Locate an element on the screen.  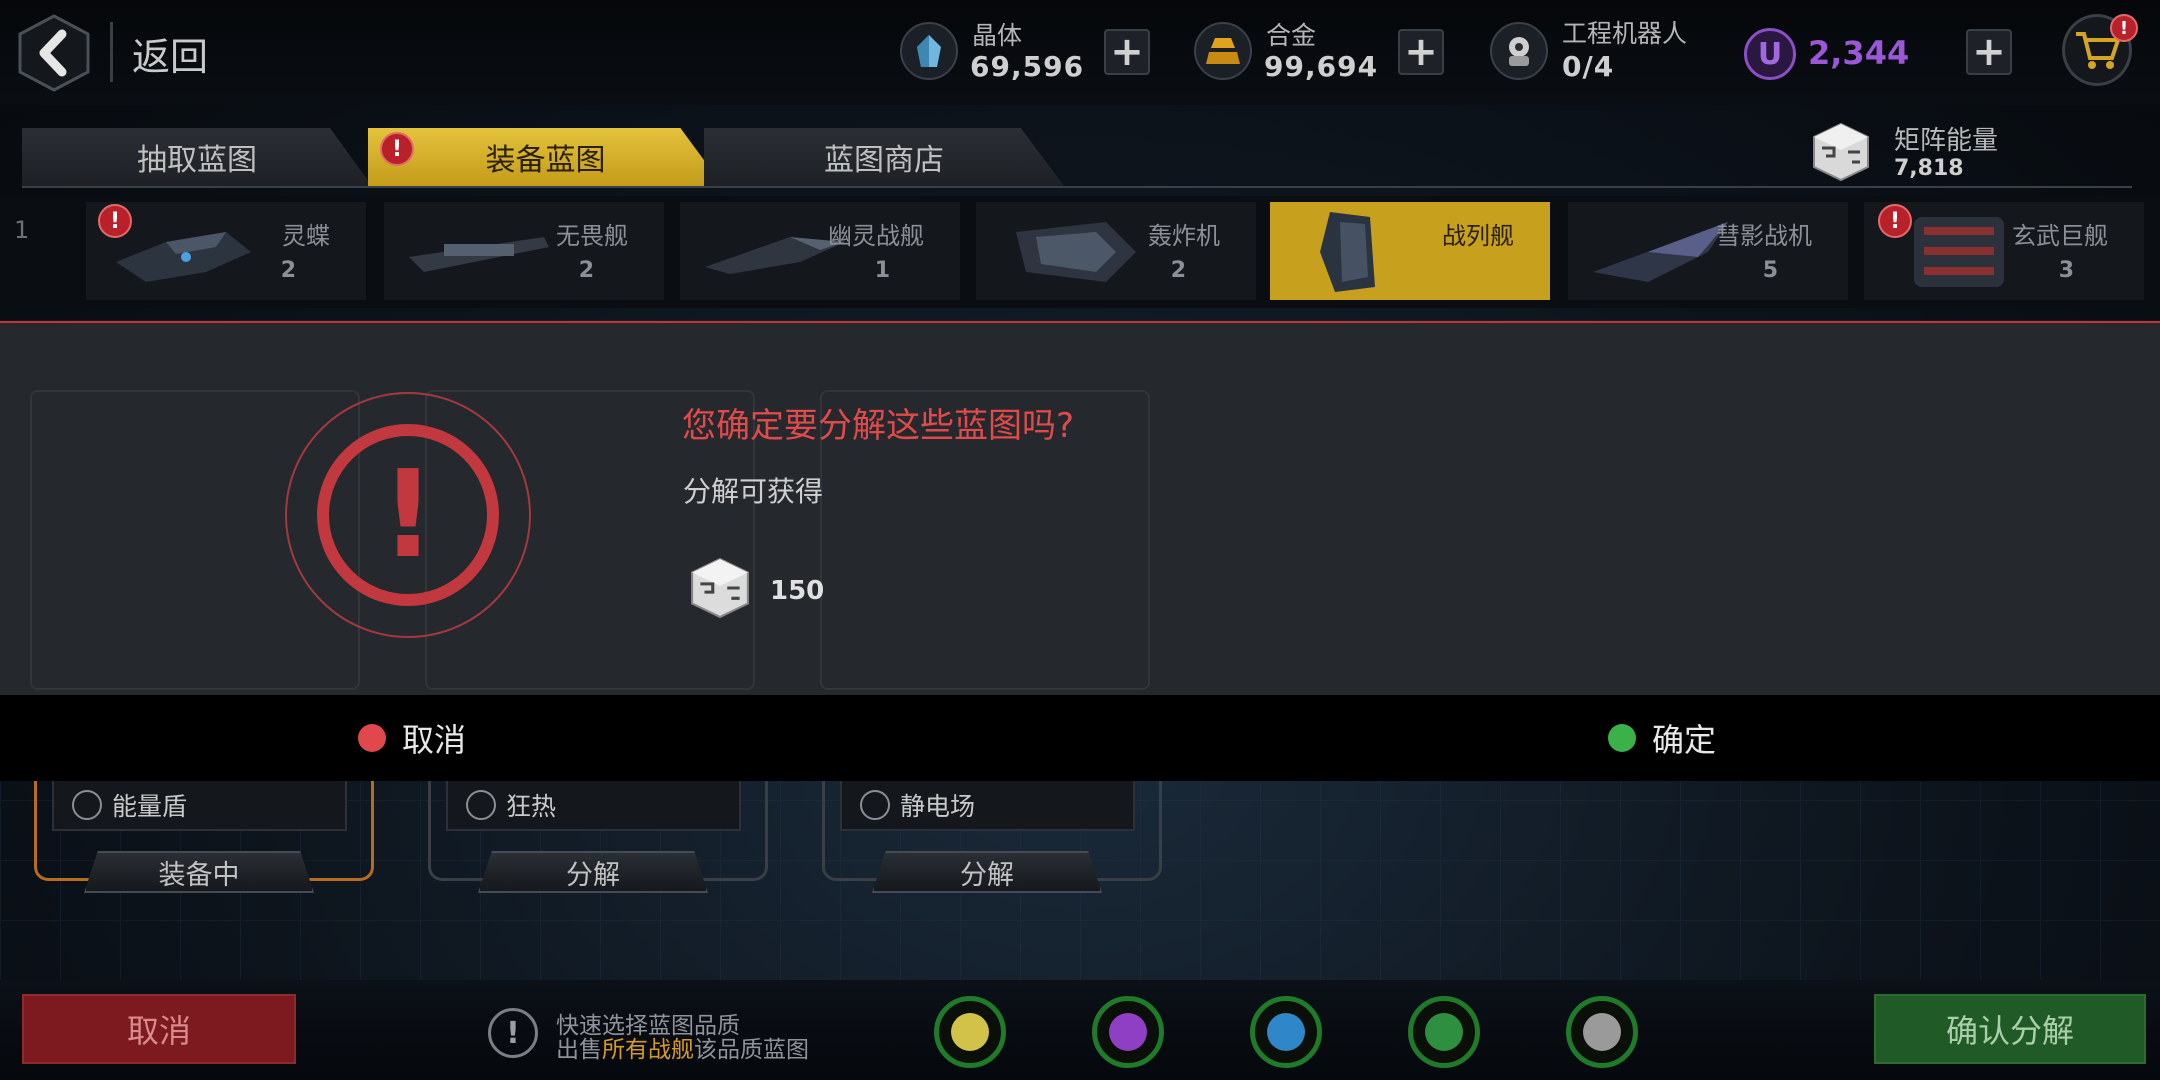
skill-name: 能量盾 is located at coordinates (150, 806).